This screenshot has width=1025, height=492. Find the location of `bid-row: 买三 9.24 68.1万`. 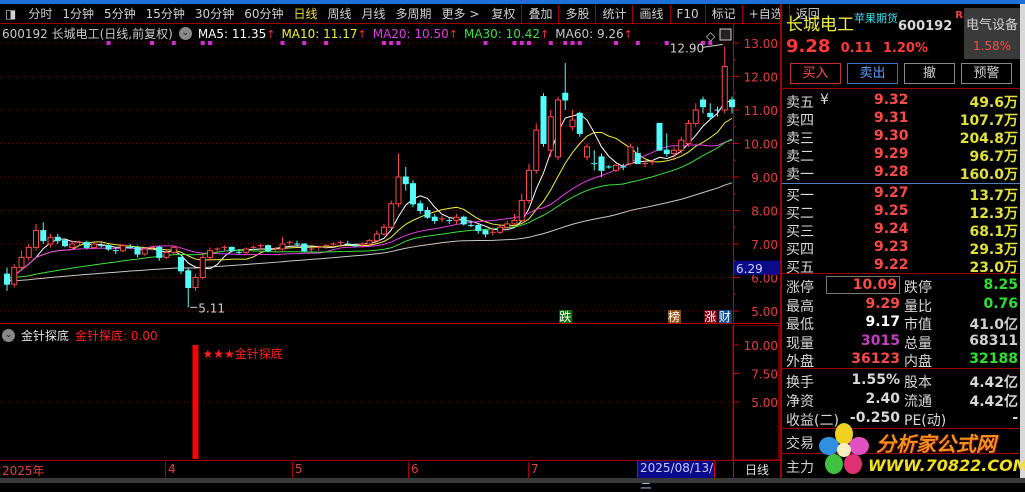

bid-row: 买三 9.24 68.1万 is located at coordinates (902, 230).